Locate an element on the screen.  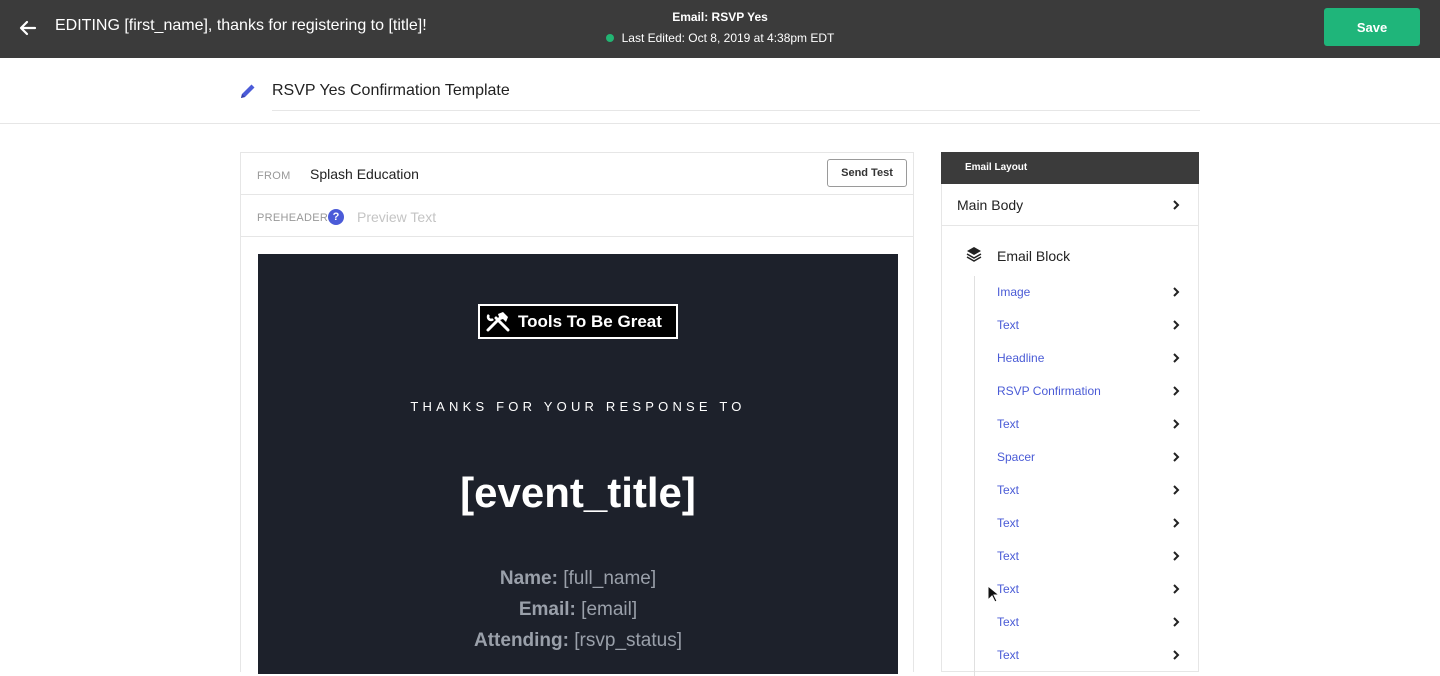
last-edited-text: Last Edited: Oct 8, 2019 at 4:38pm EDT is located at coordinates (728, 38).